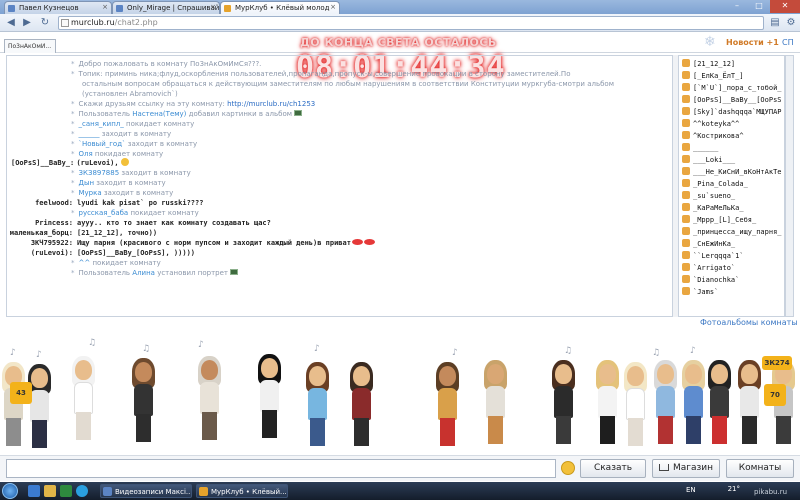  What do you see at coordinates (99, 173) in the screenshot?
I see `user-nick: ЗКЗ897885` at bounding box center [99, 173].